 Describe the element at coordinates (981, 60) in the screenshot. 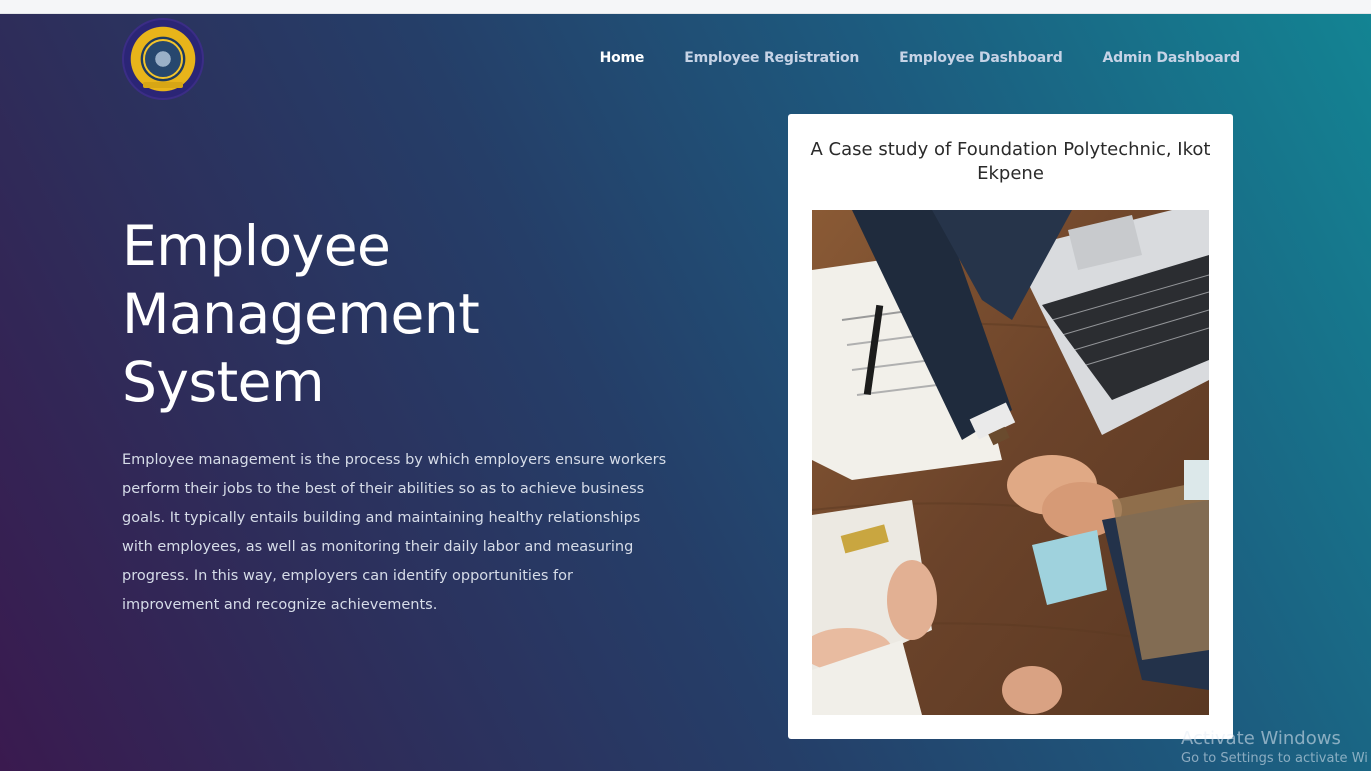

I see `nav-employee-dashboard-link: Employee Dashboard` at that location.